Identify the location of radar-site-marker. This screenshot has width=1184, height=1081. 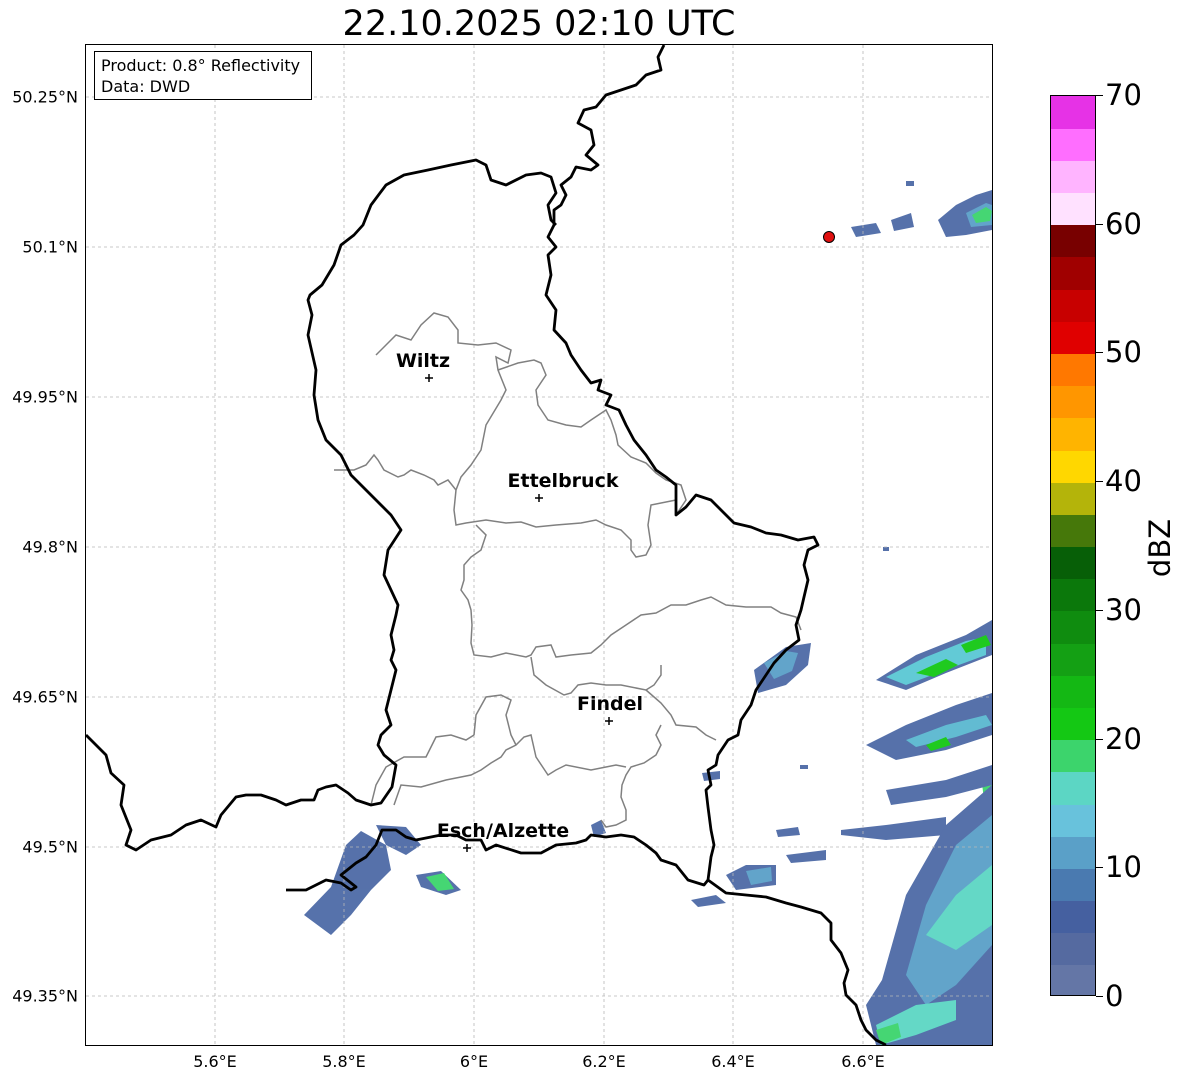
(829, 237).